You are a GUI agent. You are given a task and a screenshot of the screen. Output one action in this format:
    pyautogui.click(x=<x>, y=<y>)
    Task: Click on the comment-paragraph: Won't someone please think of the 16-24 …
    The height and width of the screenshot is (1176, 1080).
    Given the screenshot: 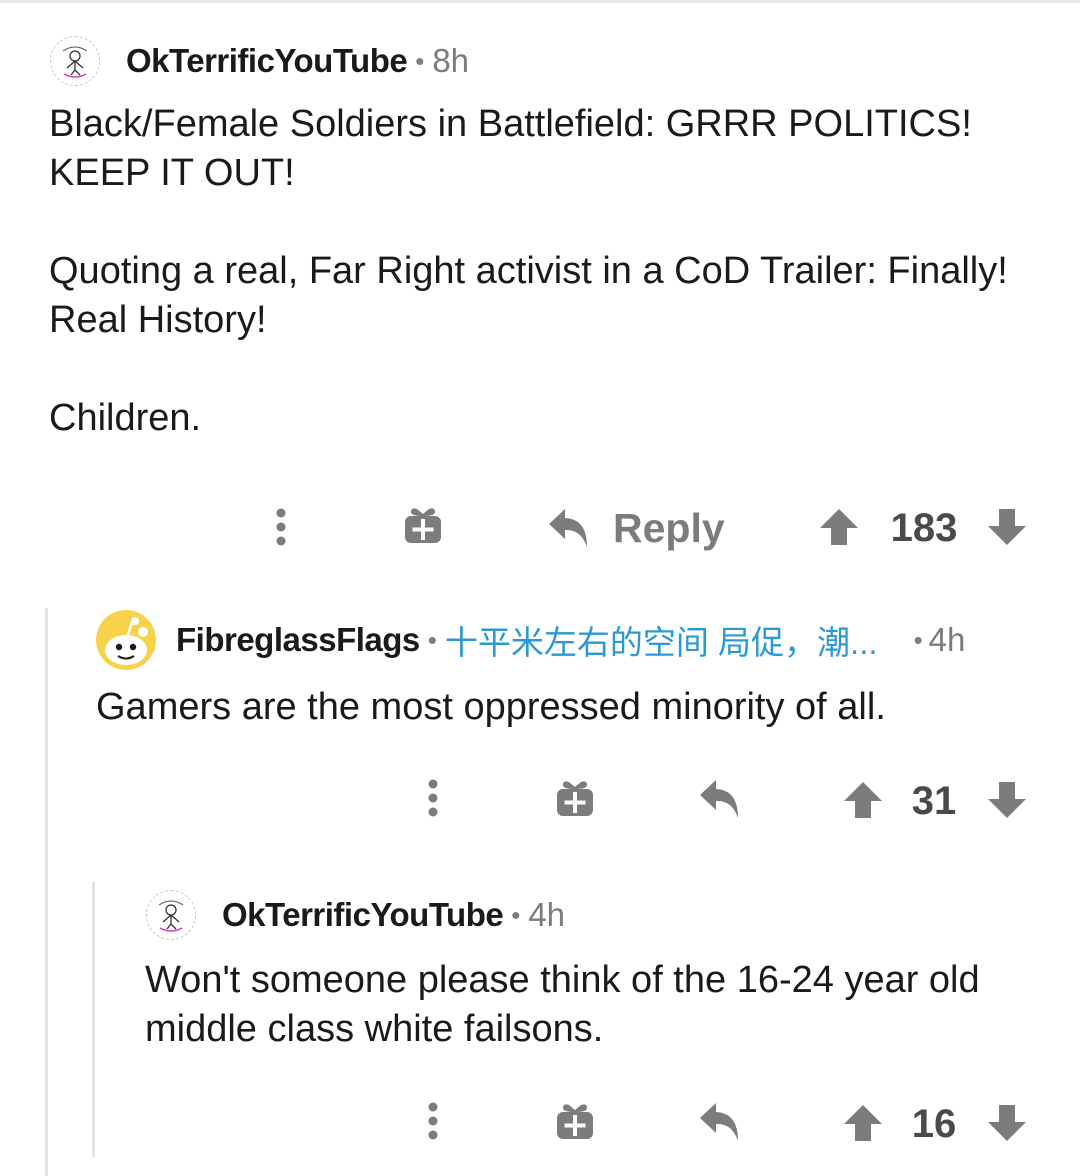 What is the action you would take?
    pyautogui.click(x=562, y=1004)
    